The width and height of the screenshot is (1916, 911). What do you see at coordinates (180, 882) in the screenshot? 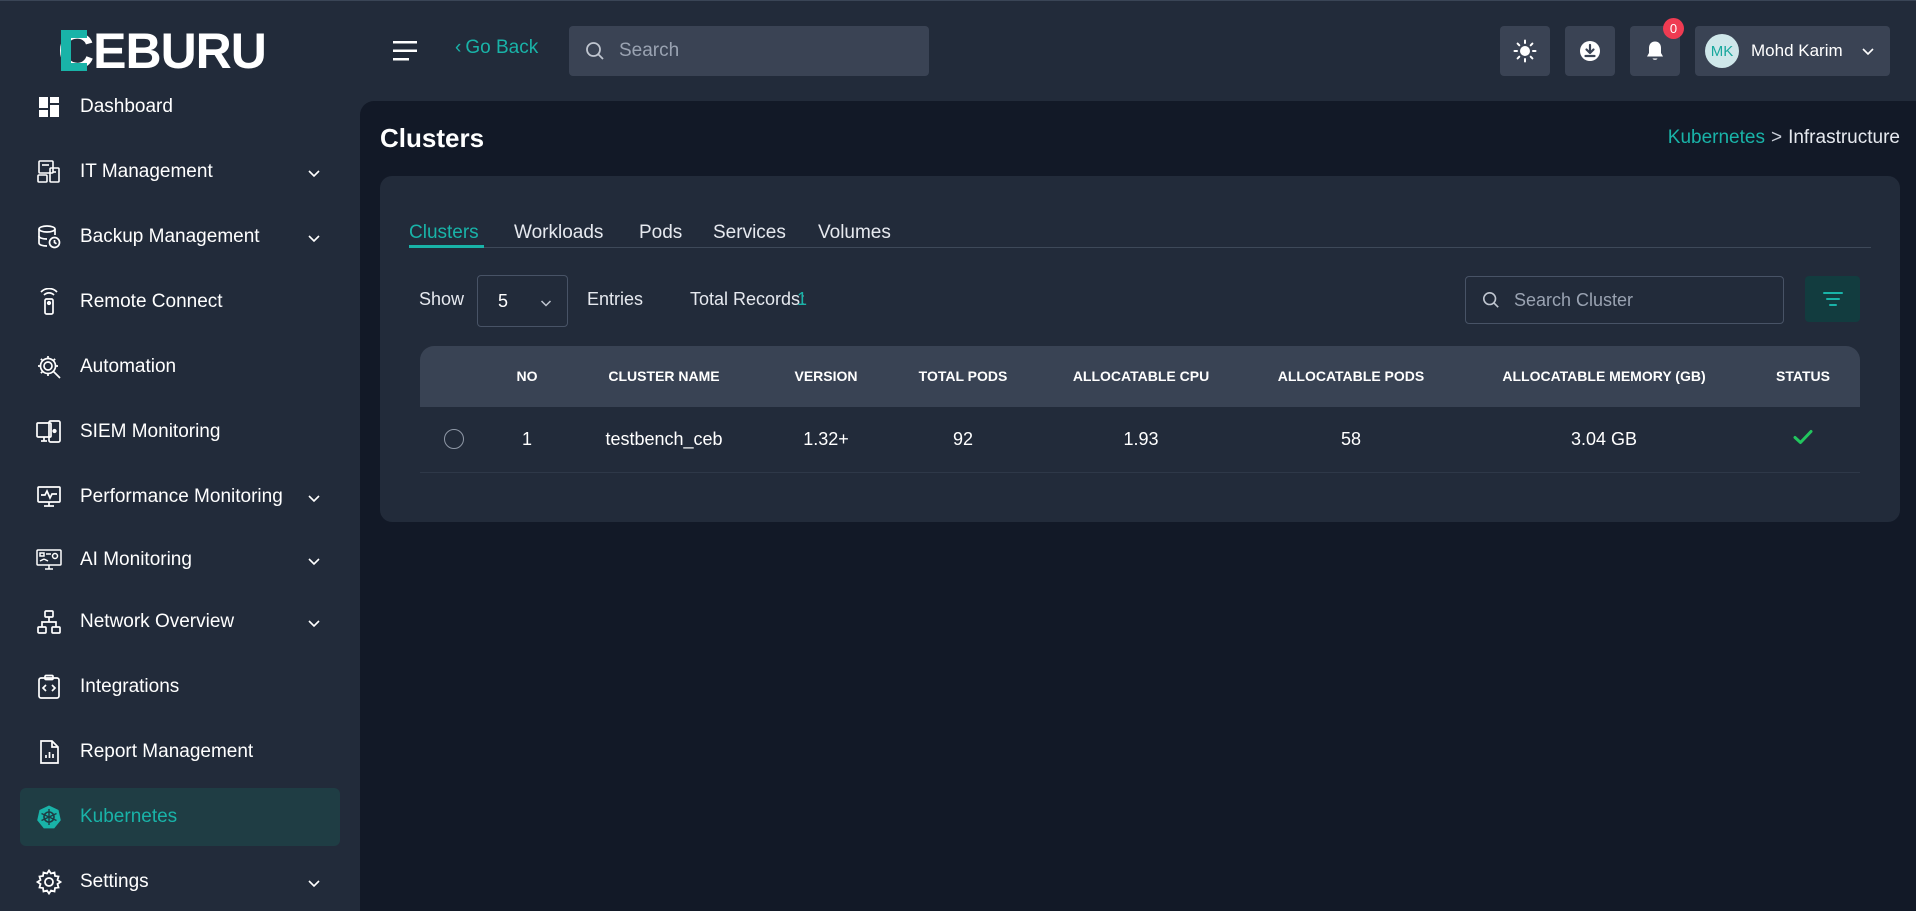
I see `sidebar-item-settings: Settings` at bounding box center [180, 882].